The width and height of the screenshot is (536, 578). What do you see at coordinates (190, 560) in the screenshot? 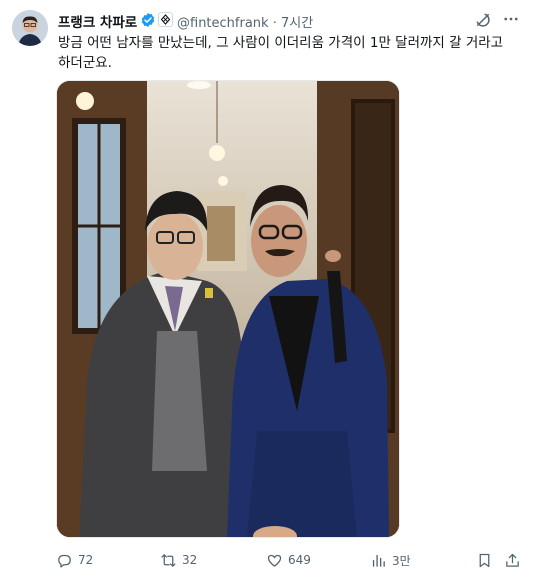
I see `repost-count: 32` at bounding box center [190, 560].